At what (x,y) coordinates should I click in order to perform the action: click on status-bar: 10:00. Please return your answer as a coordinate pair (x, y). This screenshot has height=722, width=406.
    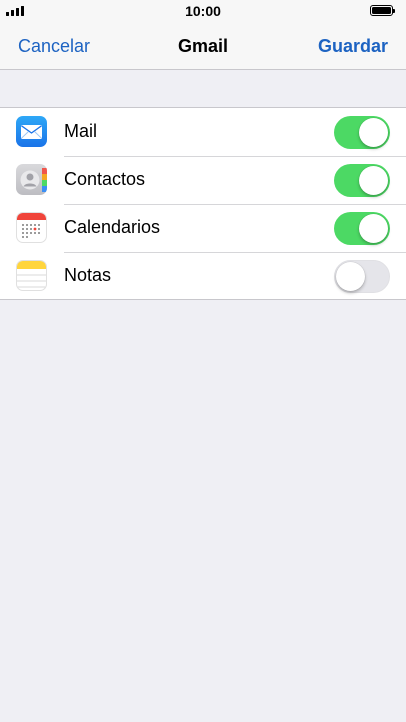
    Looking at the image, I should click on (203, 11).